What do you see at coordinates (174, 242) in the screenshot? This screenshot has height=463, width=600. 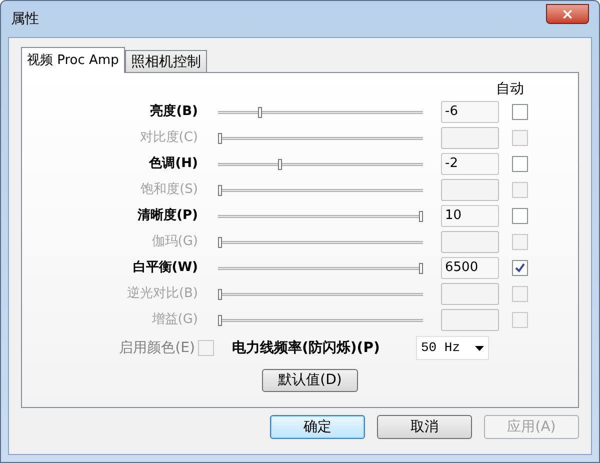 I see `control-label: 伽玛(G)` at bounding box center [174, 242].